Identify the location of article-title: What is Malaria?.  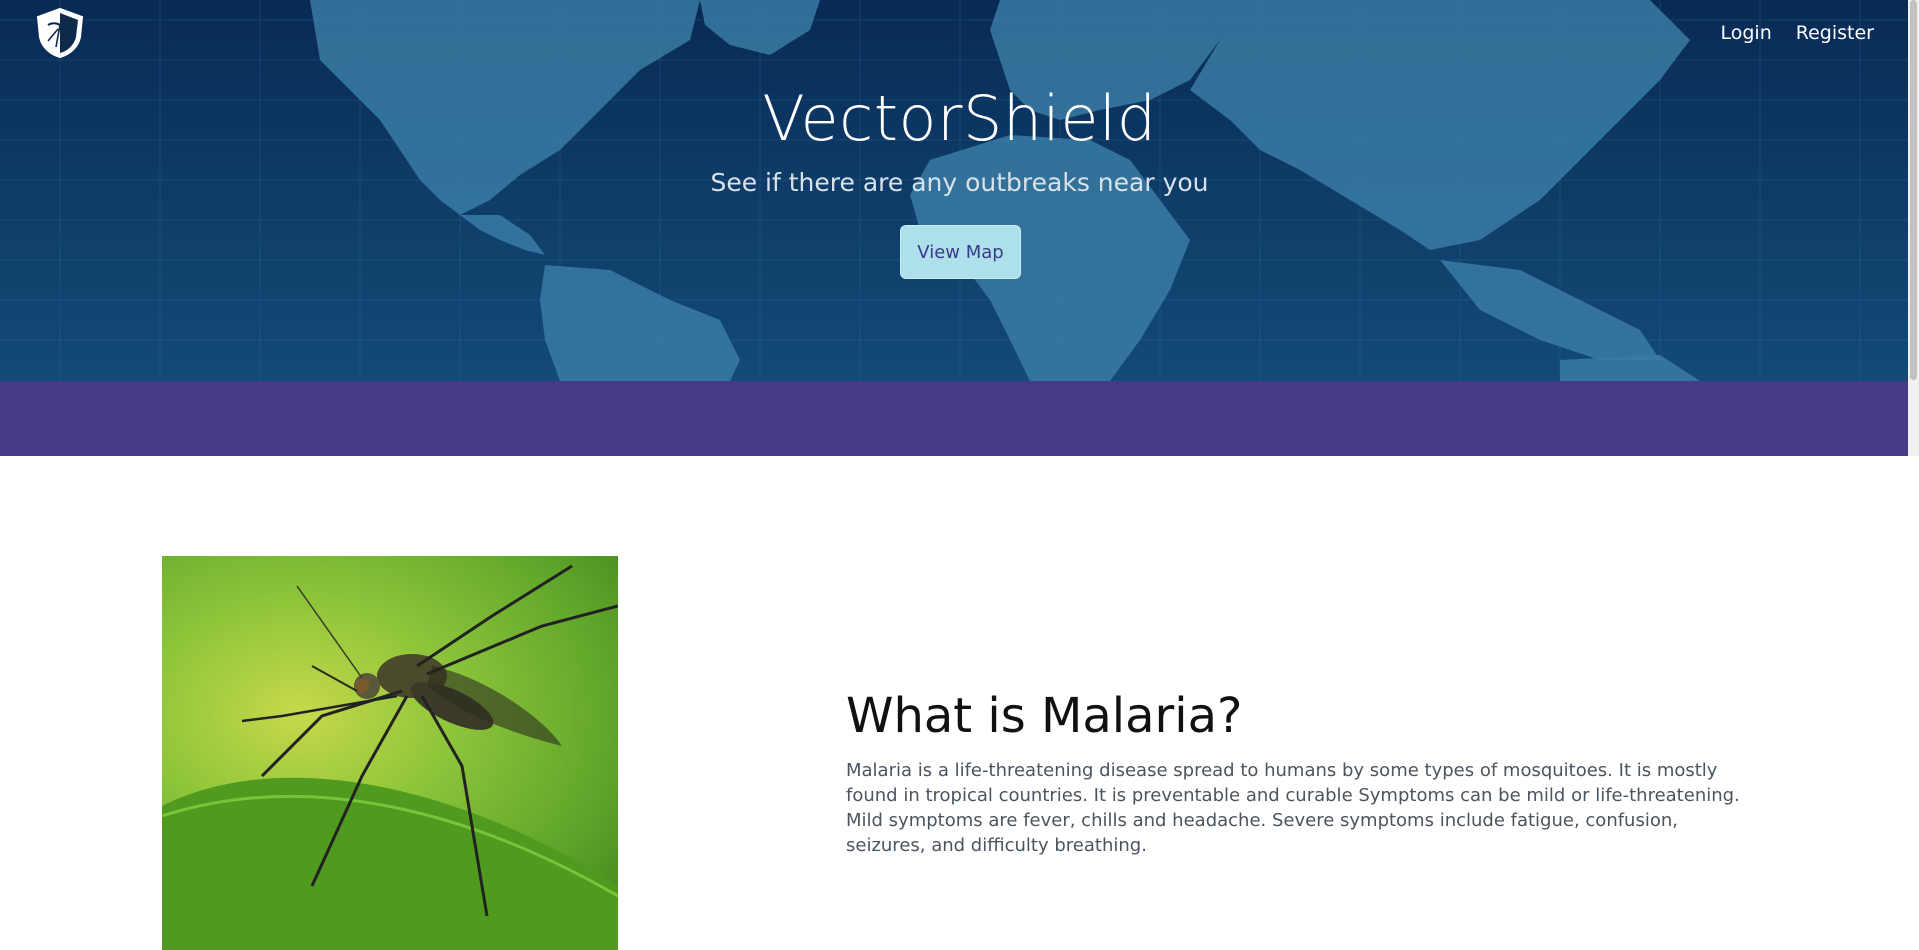
(1044, 716).